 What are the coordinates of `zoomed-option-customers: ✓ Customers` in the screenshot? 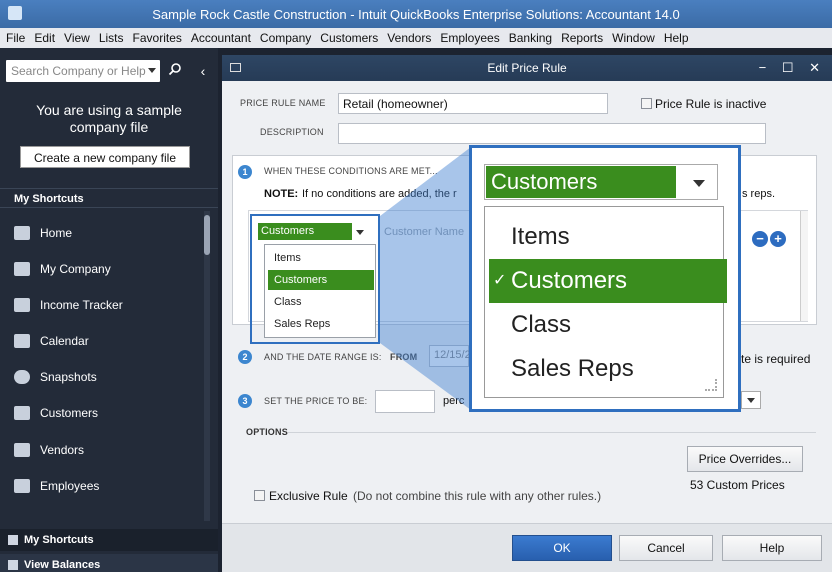 It's located at (608, 281).